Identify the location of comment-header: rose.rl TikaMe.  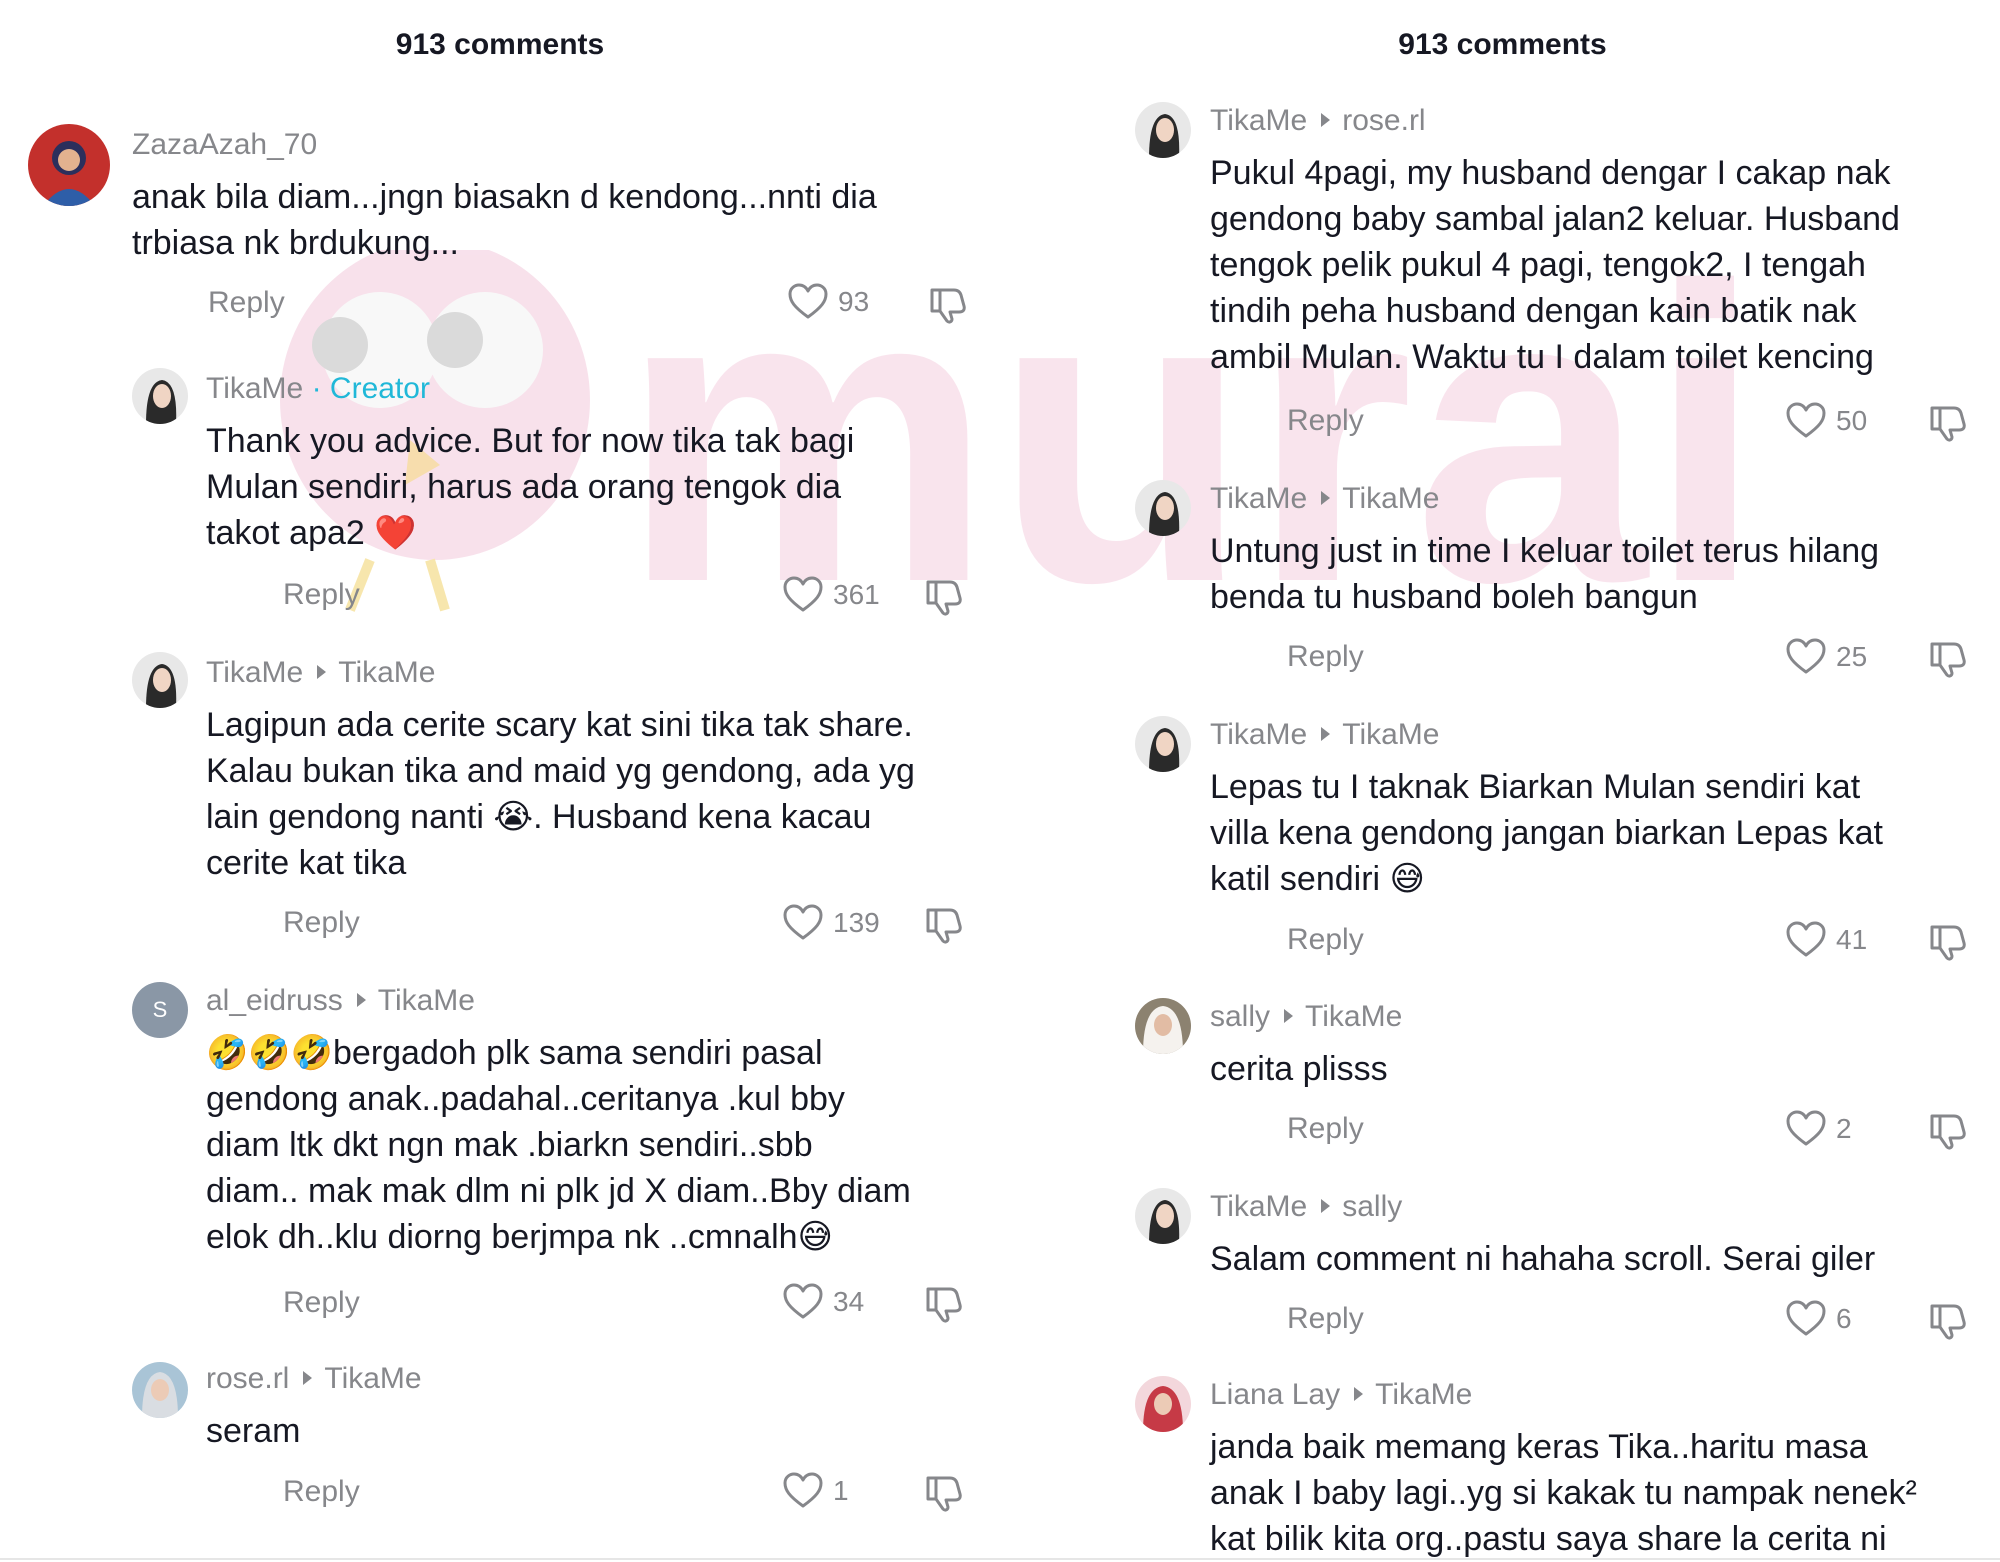
(314, 1379).